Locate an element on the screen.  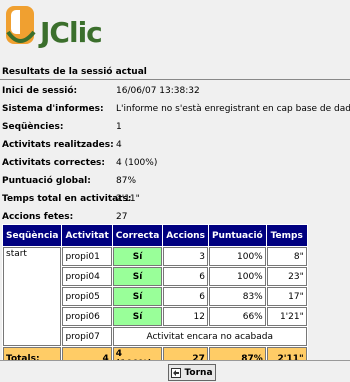
back-button: Torna is located at coordinates (192, 372).